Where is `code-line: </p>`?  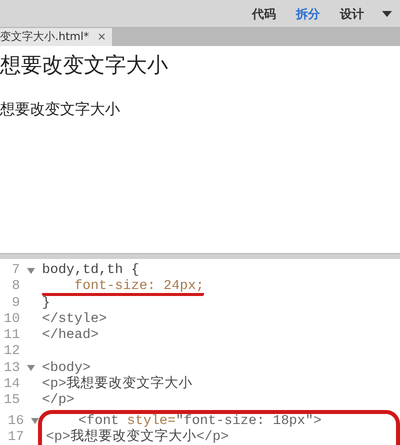 code-line: </p> is located at coordinates (58, 401).